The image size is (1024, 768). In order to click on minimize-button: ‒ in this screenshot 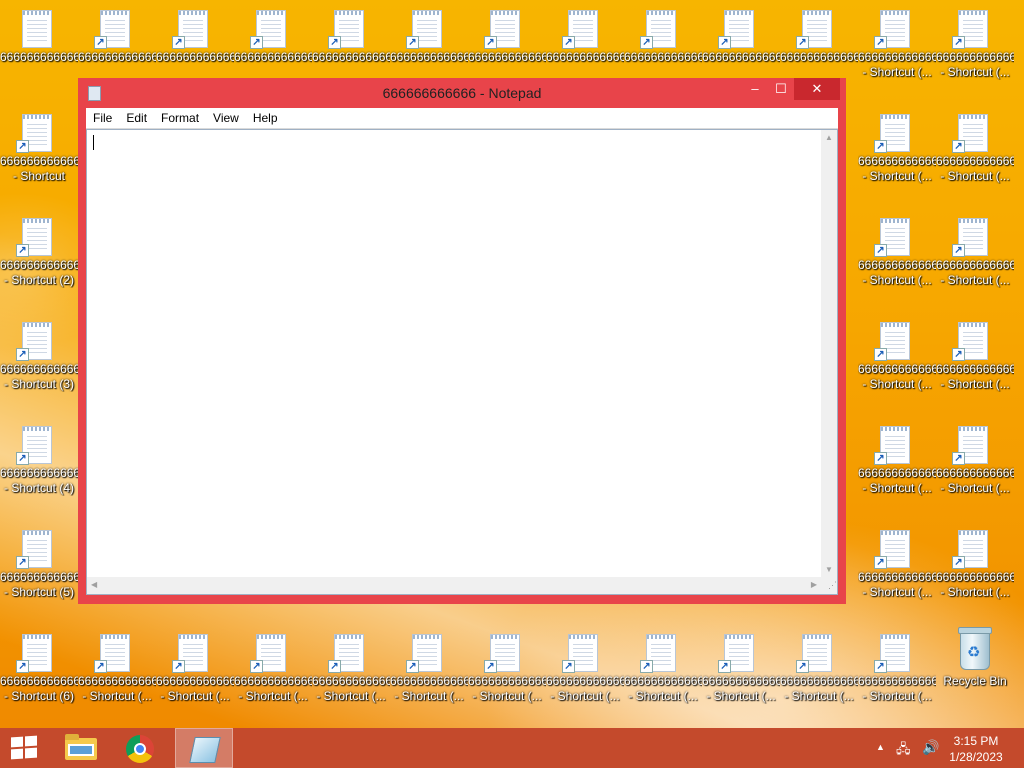, I will do `click(755, 89)`.